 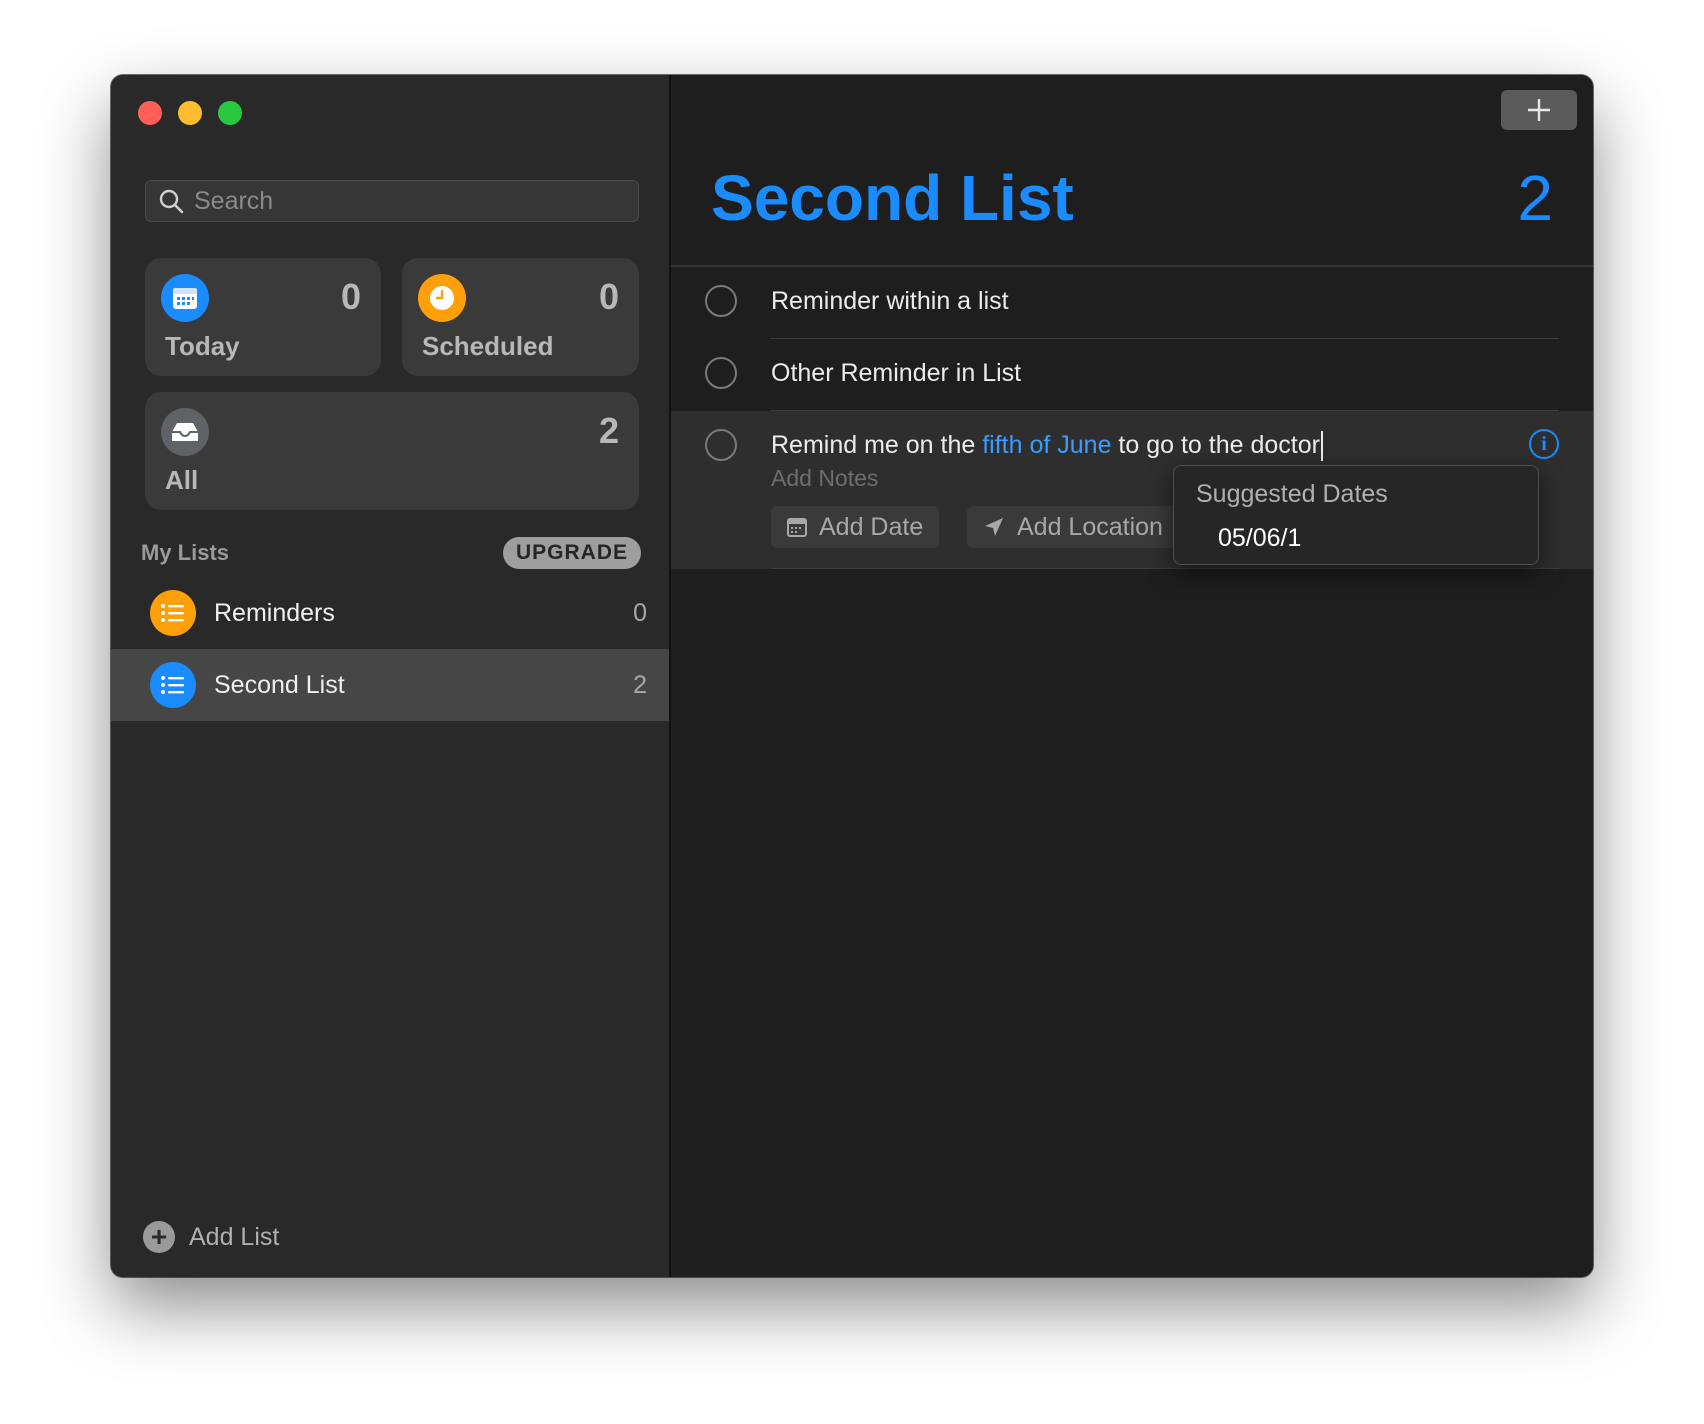 I want to click on add-location-button: Add Location, so click(x=1073, y=527).